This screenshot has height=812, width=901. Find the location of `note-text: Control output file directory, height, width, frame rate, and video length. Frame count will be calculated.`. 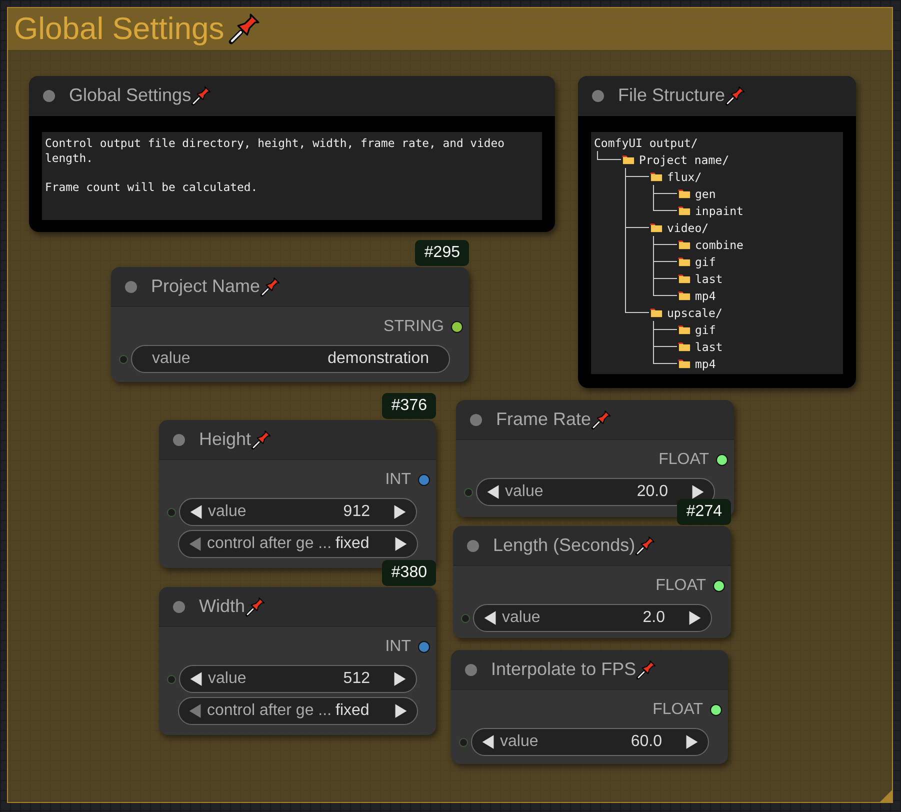

note-text: Control output file directory, height, width, frame rate, and video length. Frame count will be calculated. is located at coordinates (292, 176).